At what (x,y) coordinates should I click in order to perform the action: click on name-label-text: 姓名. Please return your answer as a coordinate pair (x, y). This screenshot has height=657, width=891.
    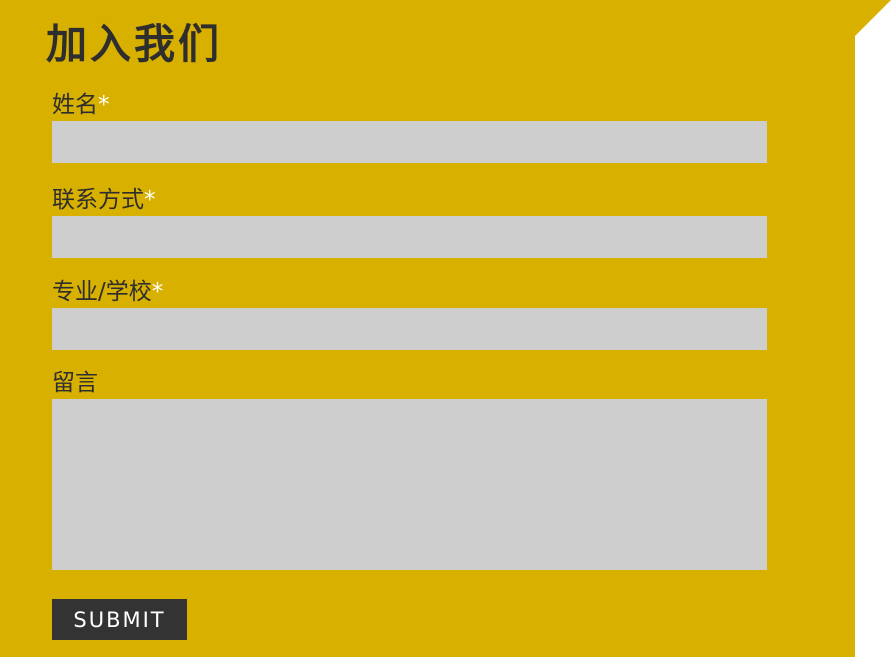
    Looking at the image, I should click on (75, 105).